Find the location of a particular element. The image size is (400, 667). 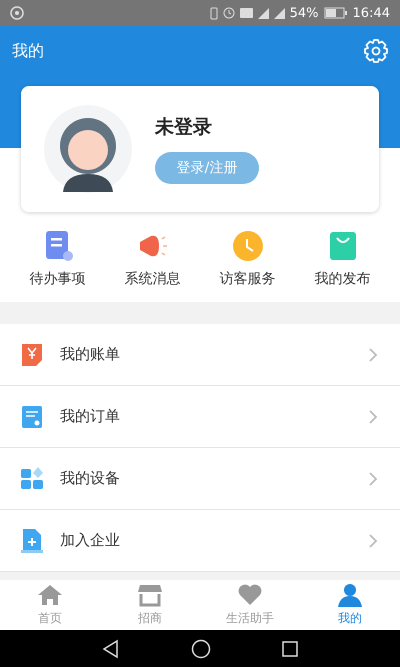

user-name: 未登录 is located at coordinates (184, 127).